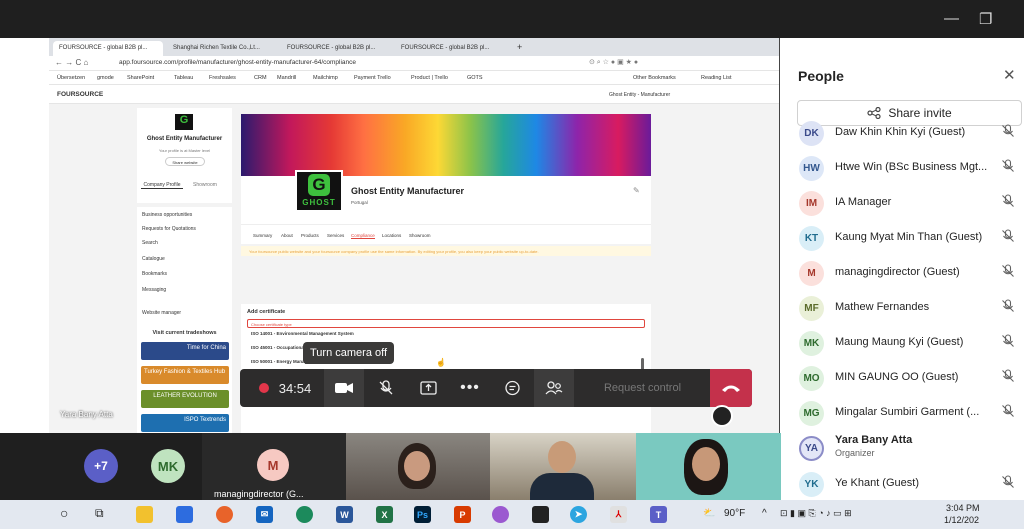 The image size is (1024, 529). What do you see at coordinates (287, 235) in the screenshot?
I see `tab-about: About` at bounding box center [287, 235].